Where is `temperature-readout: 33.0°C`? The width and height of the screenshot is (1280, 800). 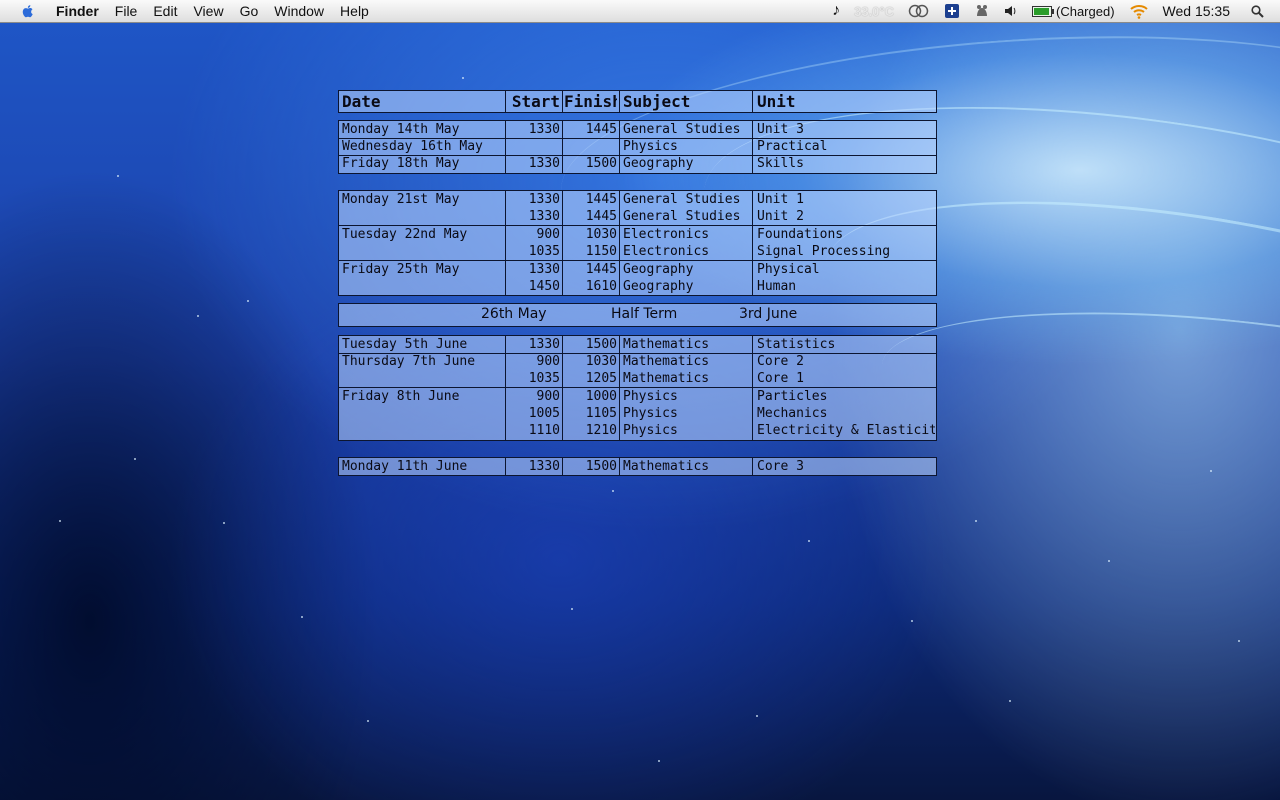
temperature-readout: 33.0°C is located at coordinates (874, 11).